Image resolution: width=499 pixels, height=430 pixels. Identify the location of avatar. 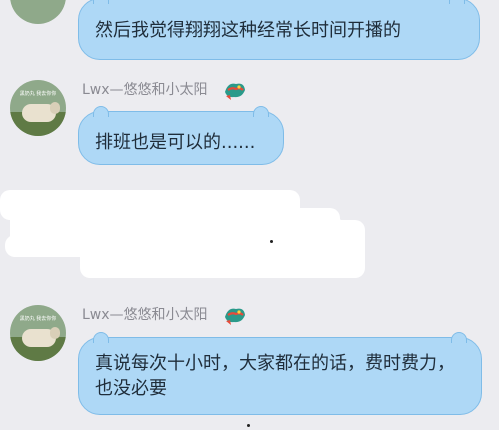
(38, 12).